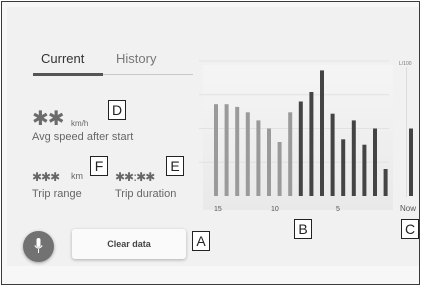 The image size is (423, 288). Describe the element at coordinates (338, 209) in the screenshot. I see `x-tick-label: 5` at that location.